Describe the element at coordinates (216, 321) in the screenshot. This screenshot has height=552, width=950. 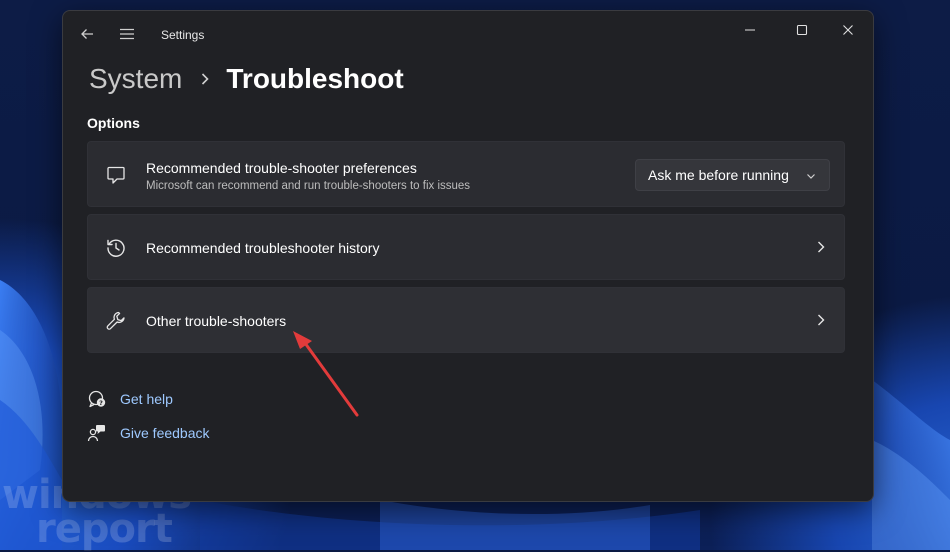
I see `card-title: Other trouble-shooters` at that location.